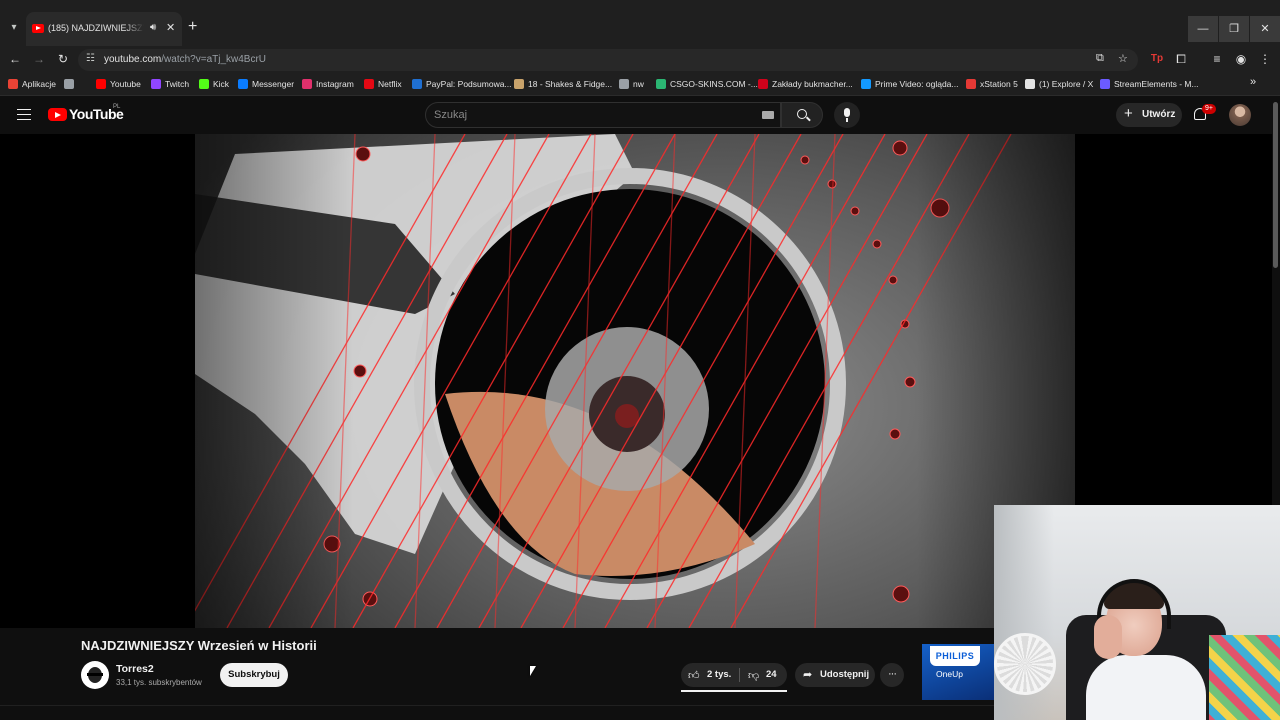 The height and width of the screenshot is (720, 1280). Describe the element at coordinates (892, 675) in the screenshot. I see `more-actions-button: ···` at that location.